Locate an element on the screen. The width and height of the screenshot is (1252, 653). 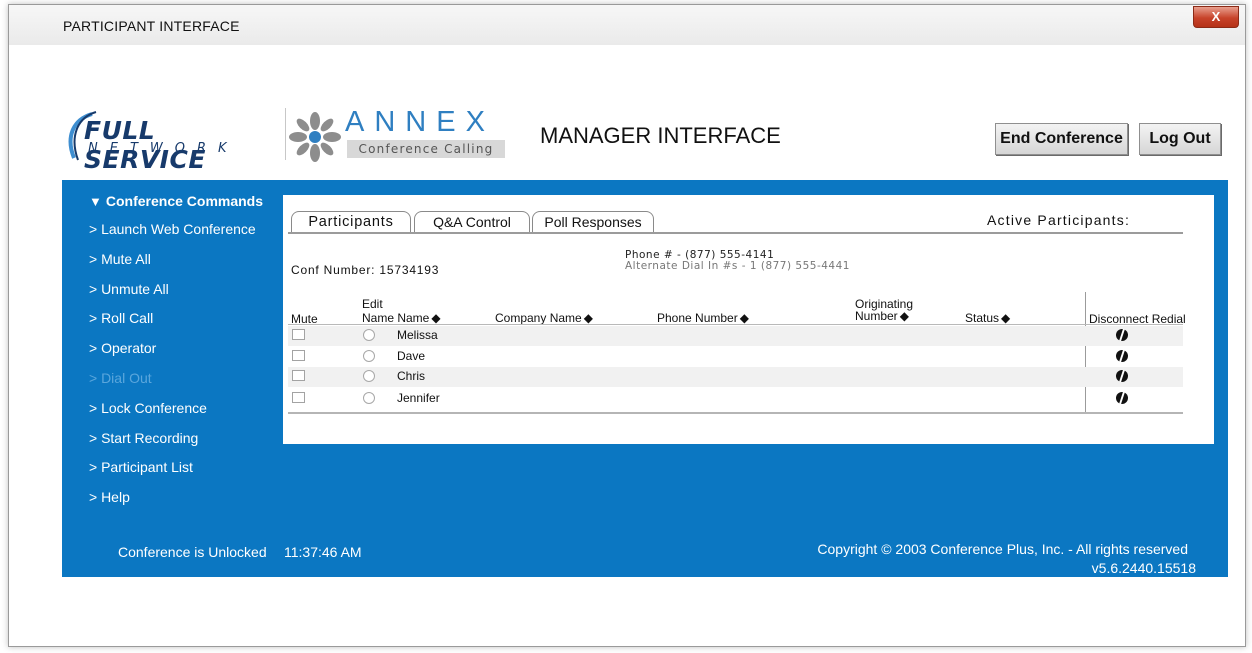
col-originating-label: Number is located at coordinates (876, 316).